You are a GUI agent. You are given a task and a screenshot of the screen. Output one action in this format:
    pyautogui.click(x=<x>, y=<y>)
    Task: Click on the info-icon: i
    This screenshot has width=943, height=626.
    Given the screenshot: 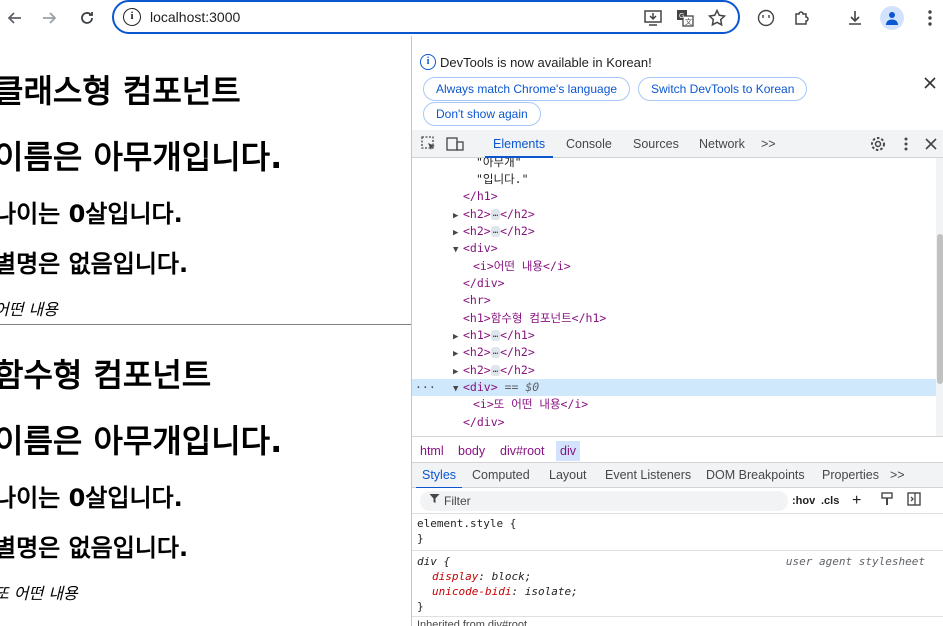 What is the action you would take?
    pyautogui.click(x=428, y=62)
    